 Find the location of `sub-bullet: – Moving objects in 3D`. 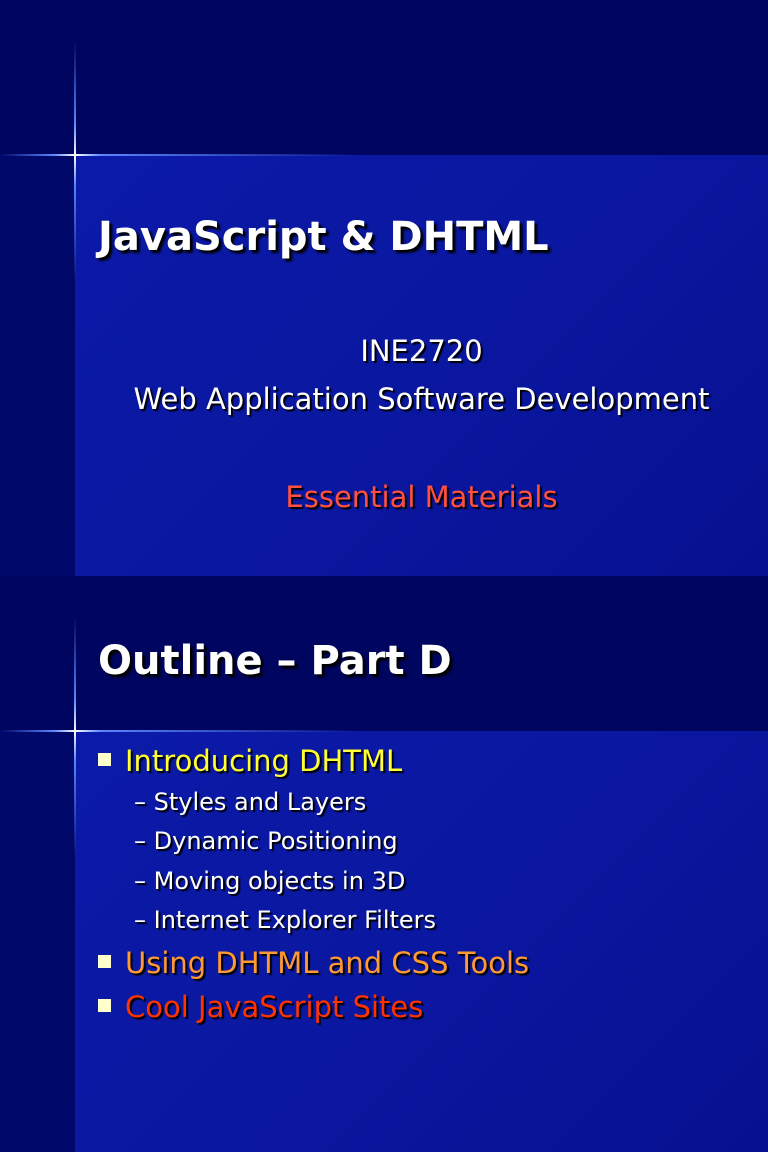

sub-bullet: – Moving objects in 3D is located at coordinates (270, 881).